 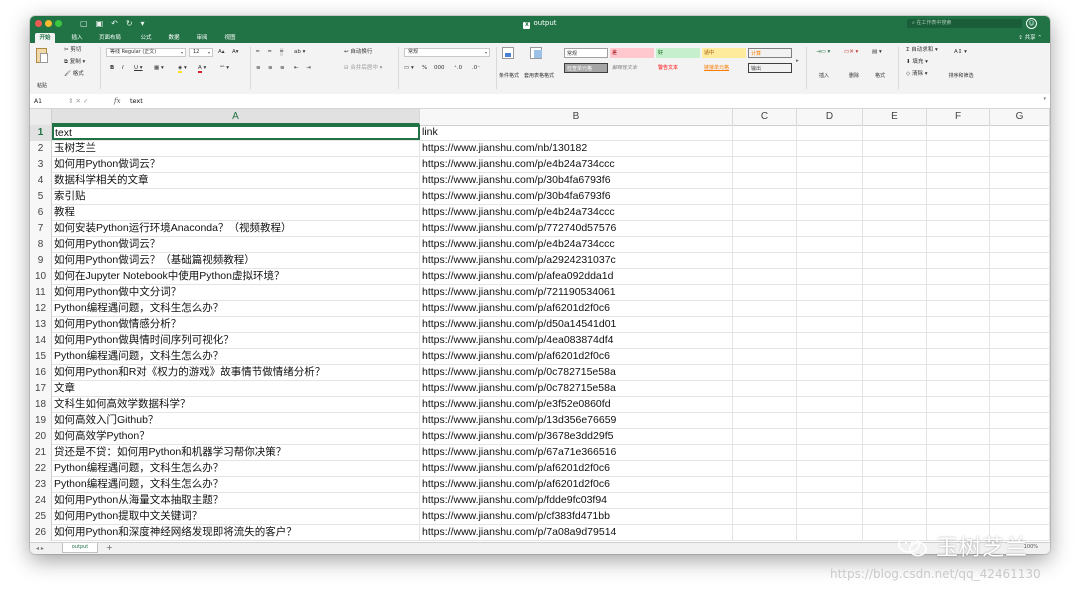 What do you see at coordinates (358, 52) in the screenshot?
I see `wrap-text-button: ↩ 自动换行` at bounding box center [358, 52].